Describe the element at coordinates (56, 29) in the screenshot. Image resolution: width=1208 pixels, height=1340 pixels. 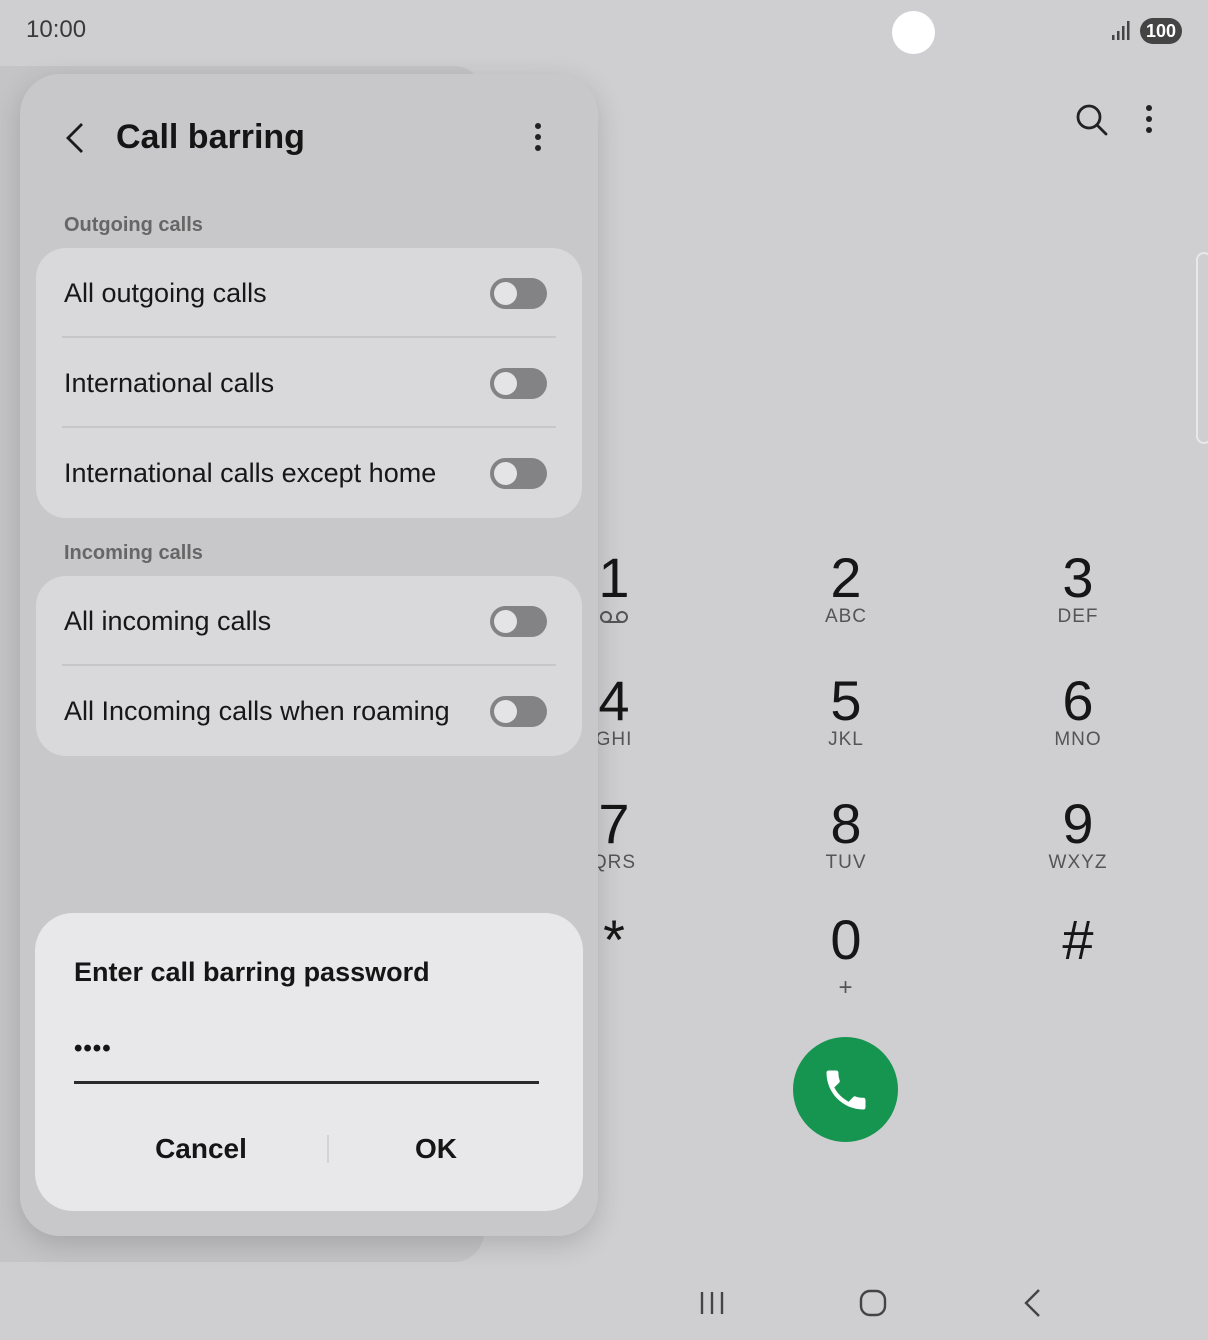
I see `status-time: 10:00` at that location.